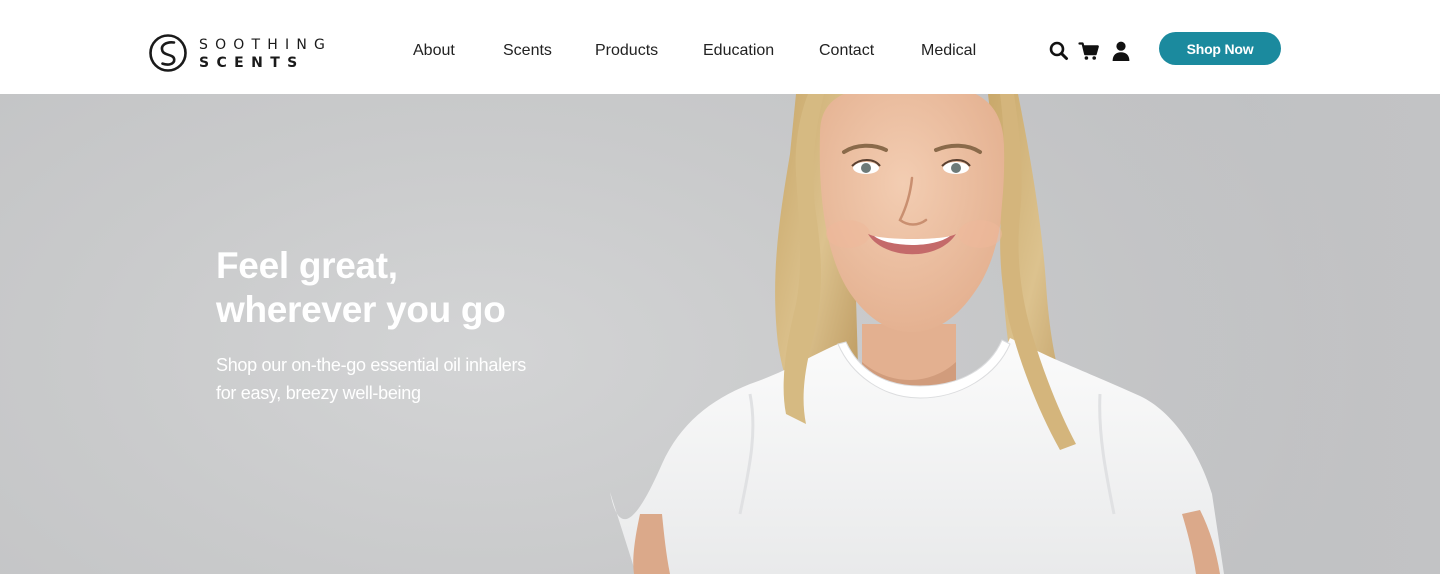  Describe the element at coordinates (361, 288) in the screenshot. I see `hero-title: Feel great, wherever you go` at that location.